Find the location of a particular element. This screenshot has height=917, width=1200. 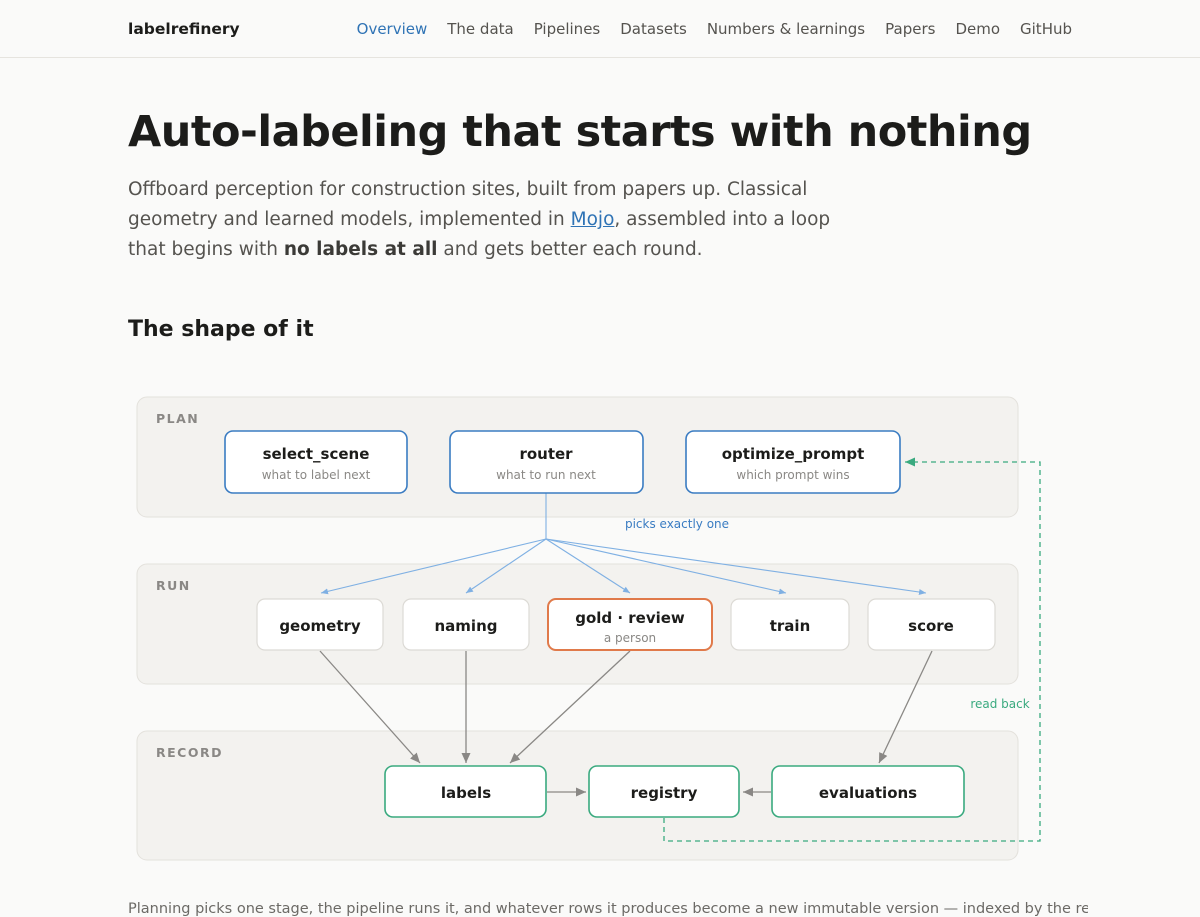

node-geometry-title: geometry is located at coordinates (320, 626).